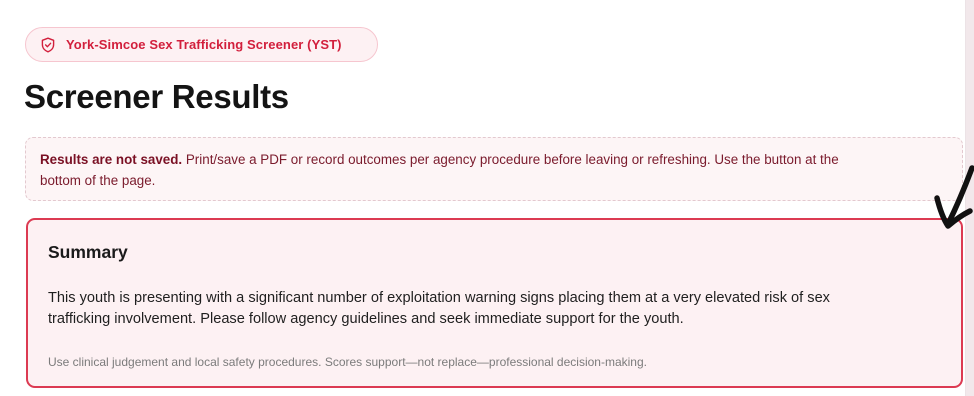  Describe the element at coordinates (156, 96) in the screenshot. I see `page-title: Screener Results` at that location.